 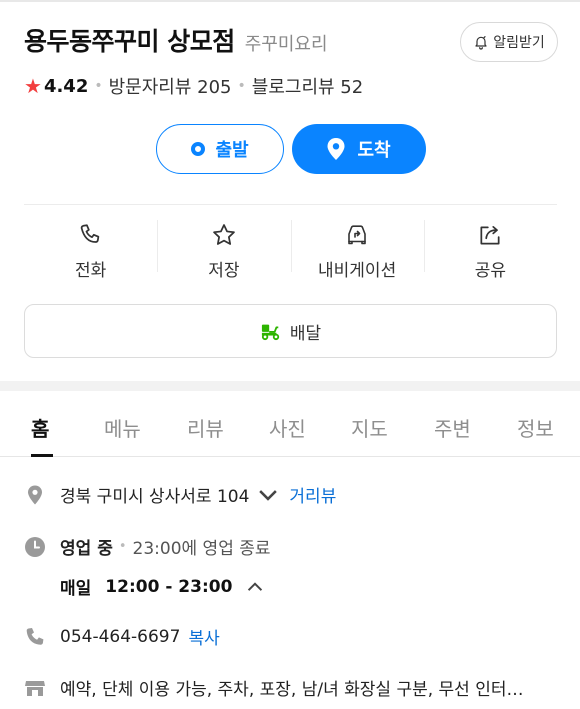 I want to click on divider, so click(x=290, y=204).